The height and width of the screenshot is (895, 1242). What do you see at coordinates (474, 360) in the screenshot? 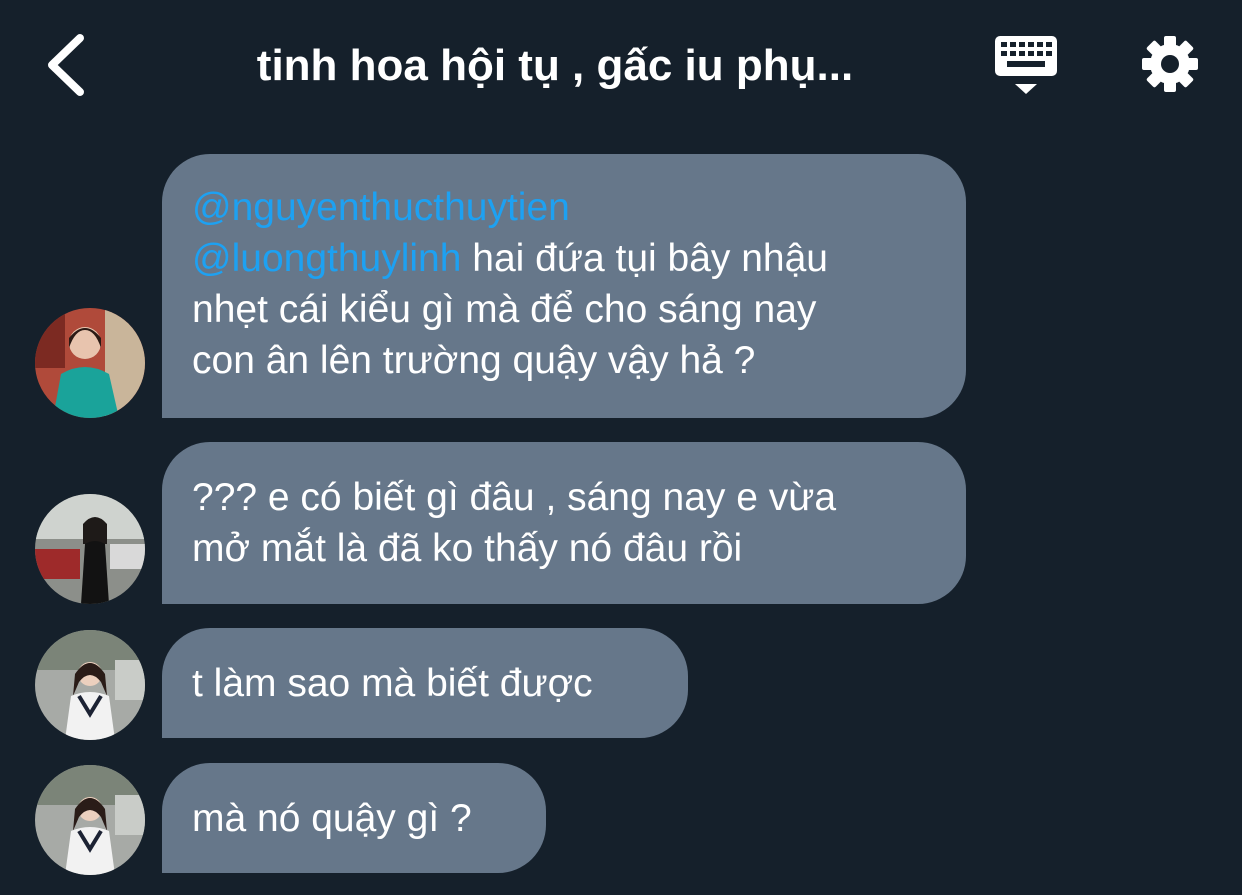
I see `message-text: con ân lên trường quậy vậy hả ?` at bounding box center [474, 360].